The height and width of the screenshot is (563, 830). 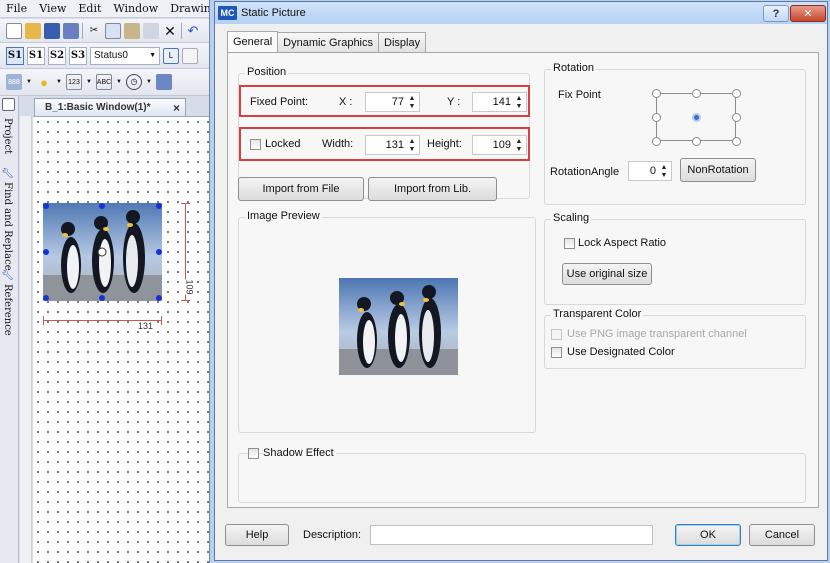 I want to click on open-folder-icon, so click(x=33, y=30).